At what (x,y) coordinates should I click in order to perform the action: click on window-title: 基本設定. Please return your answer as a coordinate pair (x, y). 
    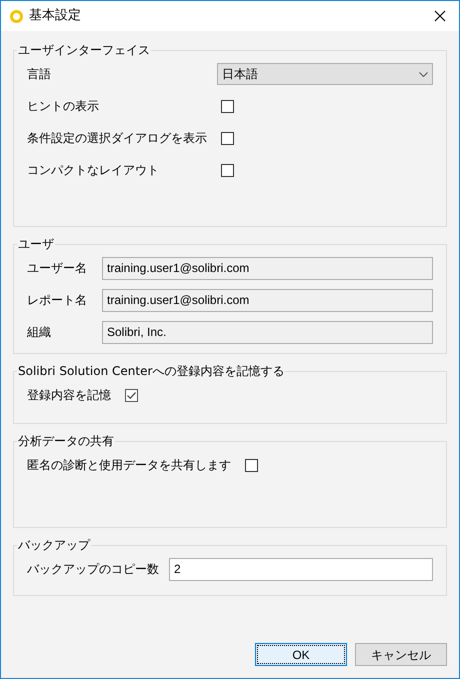
    Looking at the image, I should click on (55, 16).